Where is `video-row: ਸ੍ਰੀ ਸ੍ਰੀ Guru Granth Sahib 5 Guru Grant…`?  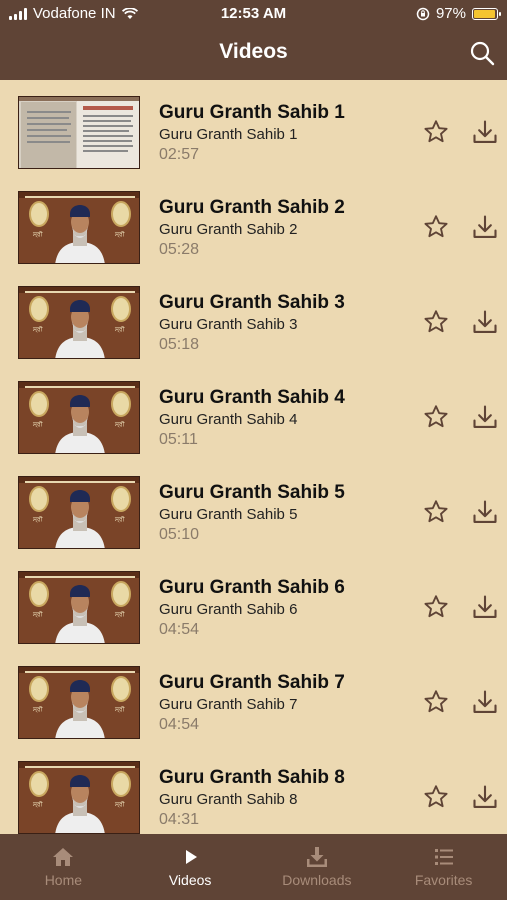 video-row: ਸ੍ਰੀ ਸ੍ਰੀ Guru Granth Sahib 5 Guru Grant… is located at coordinates (253, 507).